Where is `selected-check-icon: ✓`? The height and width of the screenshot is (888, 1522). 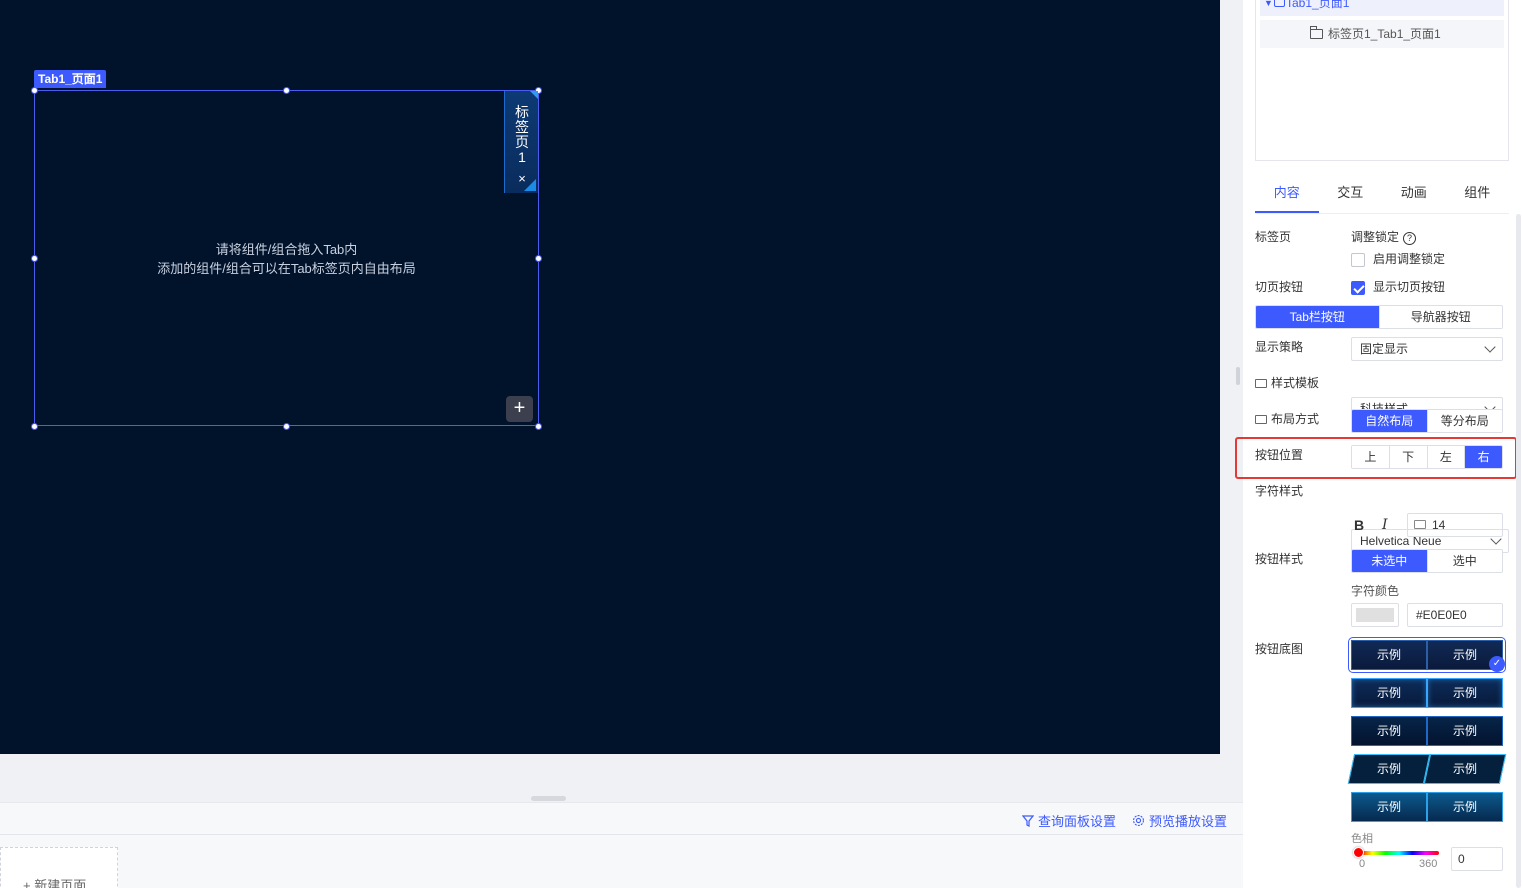 selected-check-icon: ✓ is located at coordinates (1497, 664).